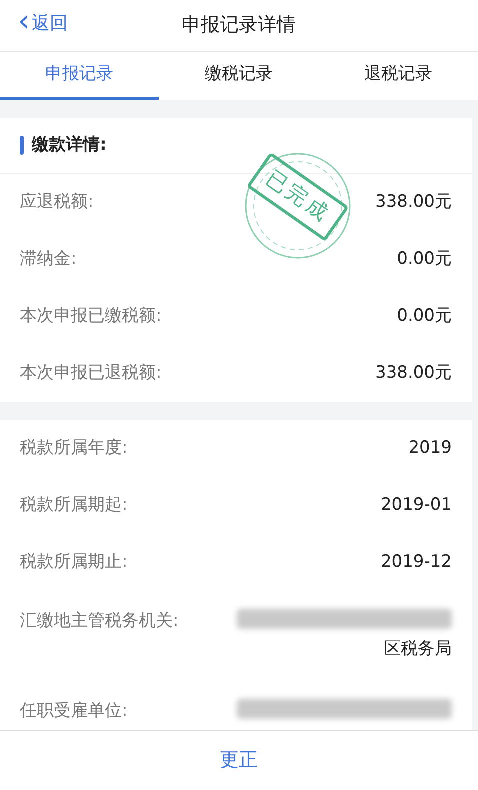  Describe the element at coordinates (22, 145) in the screenshot. I see `section-marker` at that location.